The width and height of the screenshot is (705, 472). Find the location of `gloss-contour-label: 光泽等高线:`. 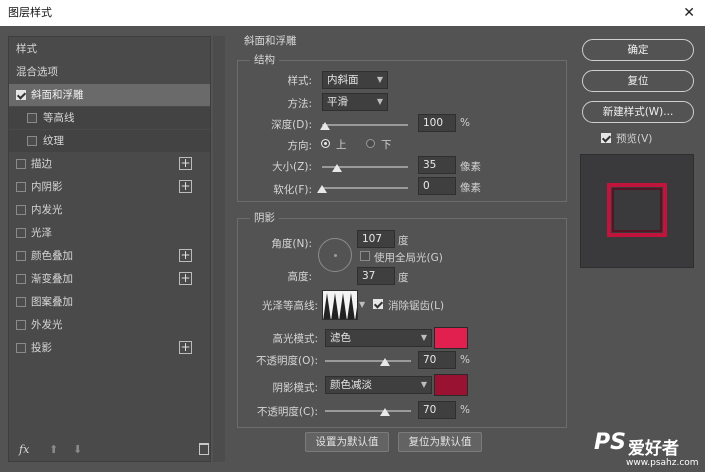

gloss-contour-label: 光泽等高线: is located at coordinates (289, 306).